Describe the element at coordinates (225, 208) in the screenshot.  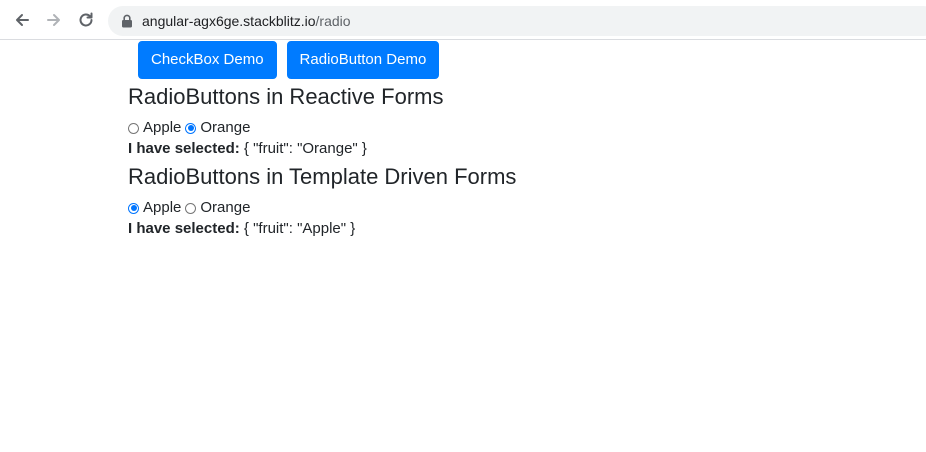
I see `template-orange-label: Orange` at that location.